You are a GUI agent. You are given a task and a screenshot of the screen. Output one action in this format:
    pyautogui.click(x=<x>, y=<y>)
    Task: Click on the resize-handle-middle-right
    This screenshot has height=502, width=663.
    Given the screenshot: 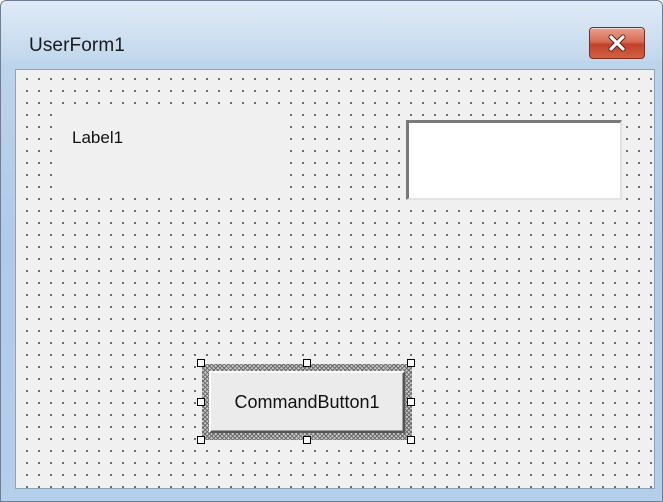 What is the action you would take?
    pyautogui.click(x=411, y=402)
    